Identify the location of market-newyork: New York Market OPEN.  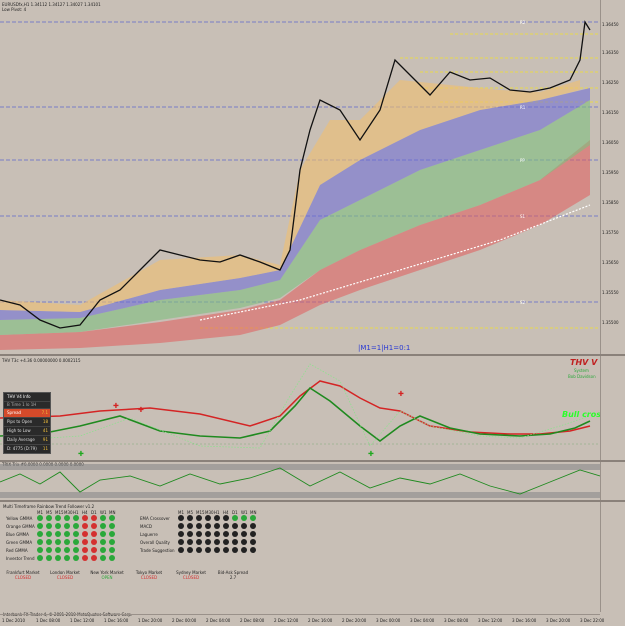
(107, 575).